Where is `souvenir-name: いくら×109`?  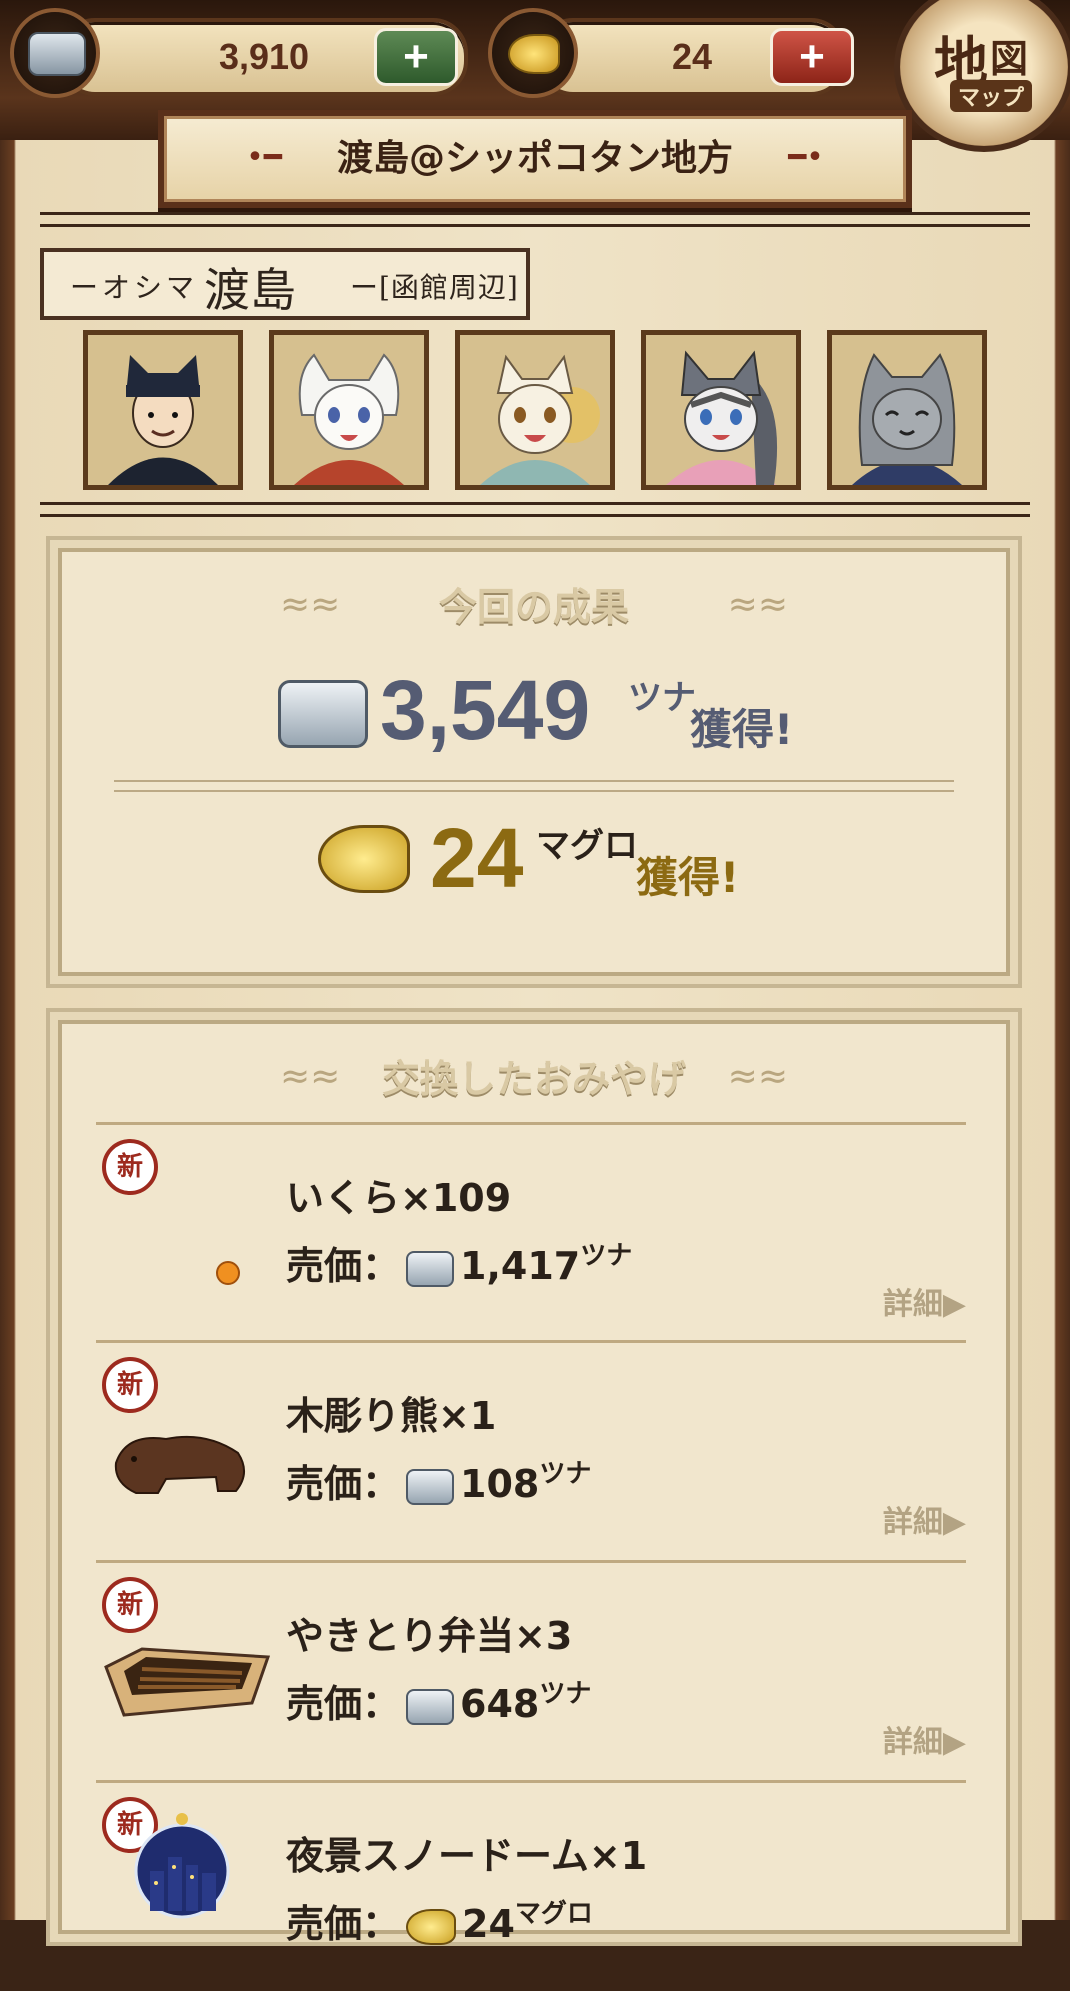 souvenir-name: いくら×109 is located at coordinates (399, 1198).